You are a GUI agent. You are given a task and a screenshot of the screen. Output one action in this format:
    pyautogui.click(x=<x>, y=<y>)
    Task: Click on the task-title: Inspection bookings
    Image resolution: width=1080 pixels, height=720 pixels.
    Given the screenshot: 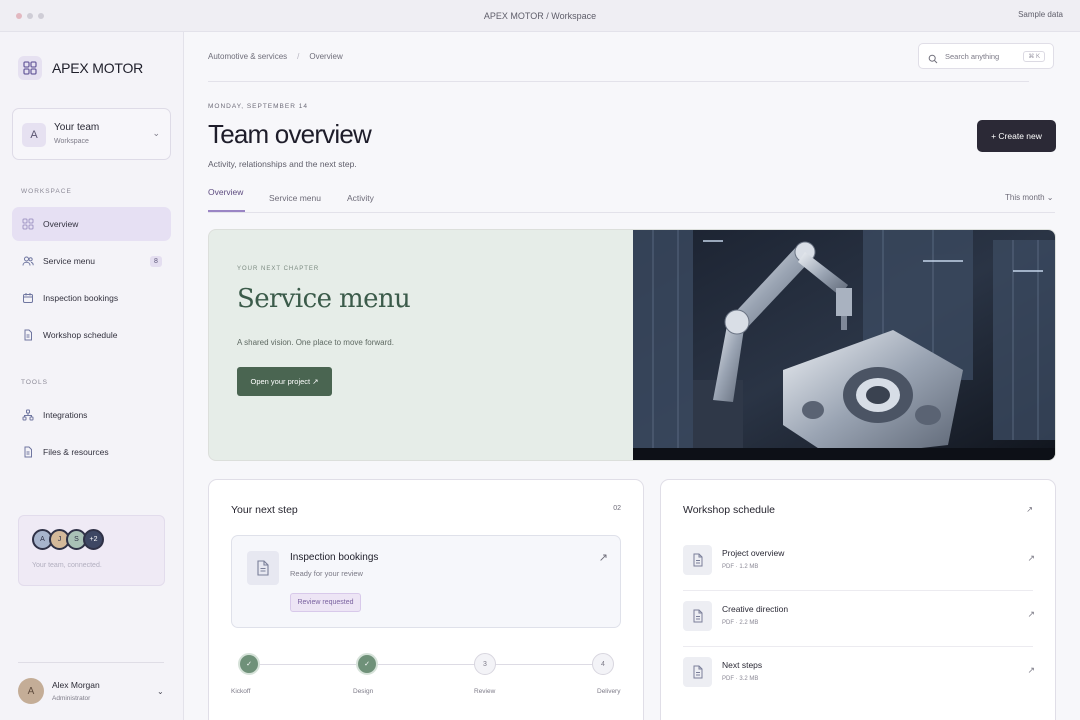 What is the action you would take?
    pyautogui.click(x=334, y=557)
    